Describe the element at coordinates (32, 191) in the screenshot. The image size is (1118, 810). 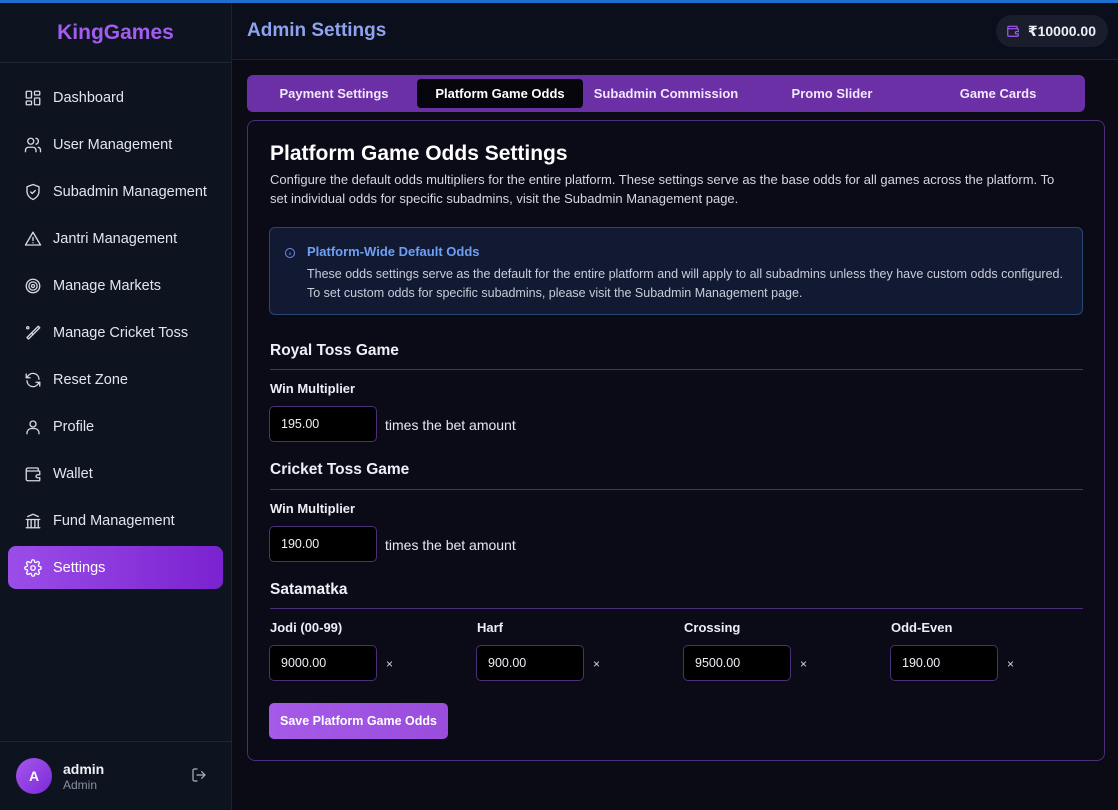
I see `shield-icon` at that location.